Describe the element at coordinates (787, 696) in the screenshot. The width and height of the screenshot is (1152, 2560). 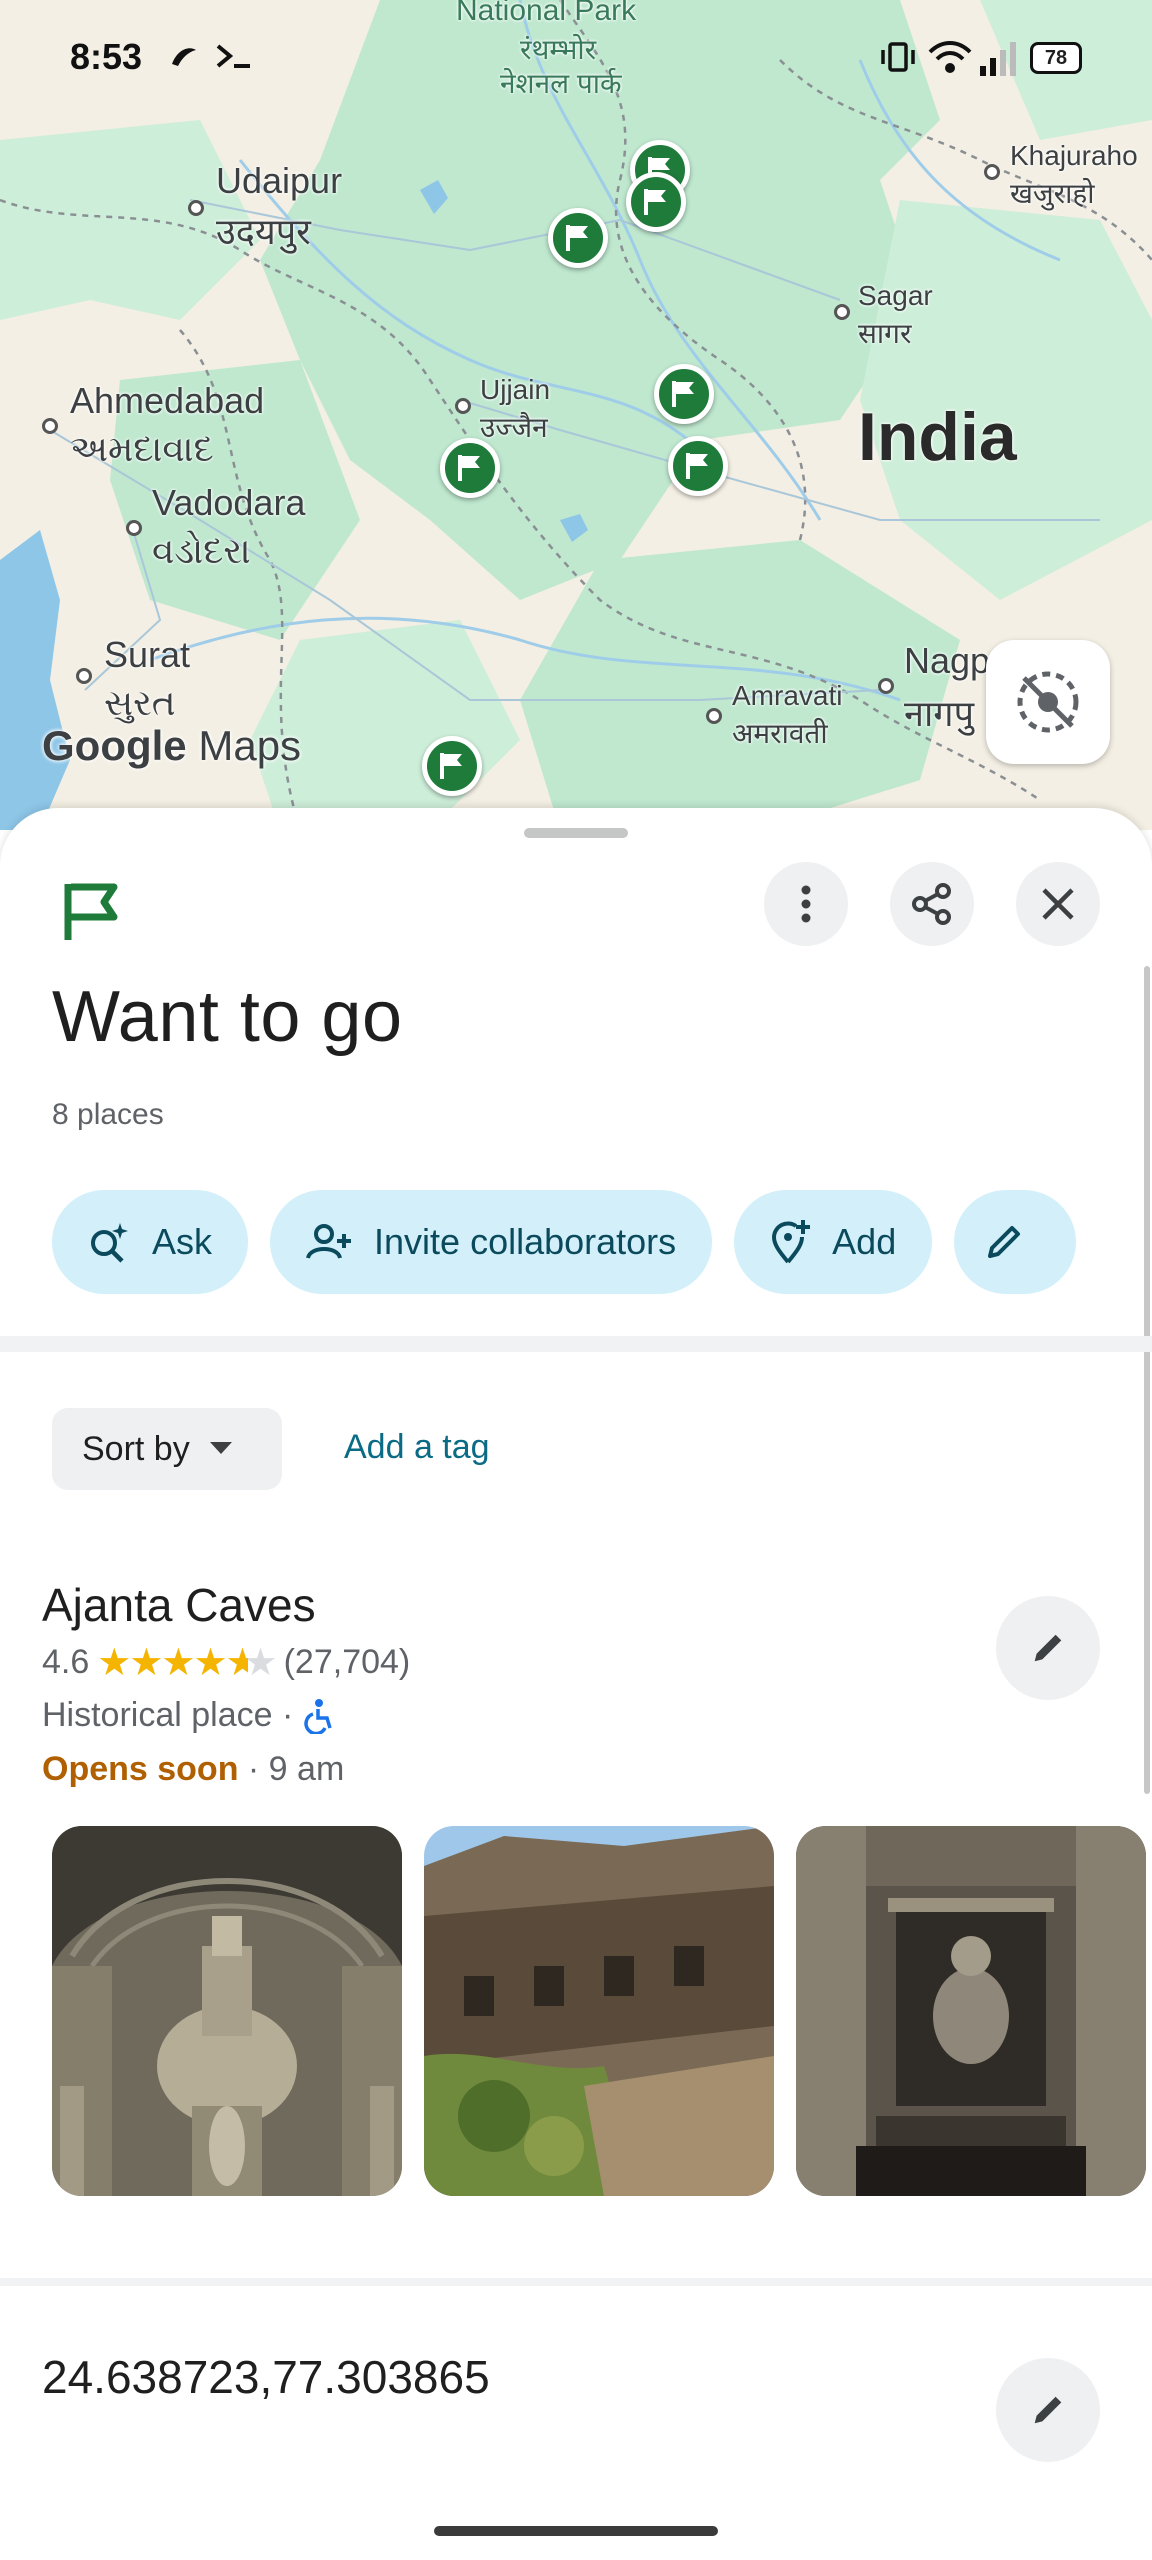
I see `map-city-label-amravati: Amravati` at that location.